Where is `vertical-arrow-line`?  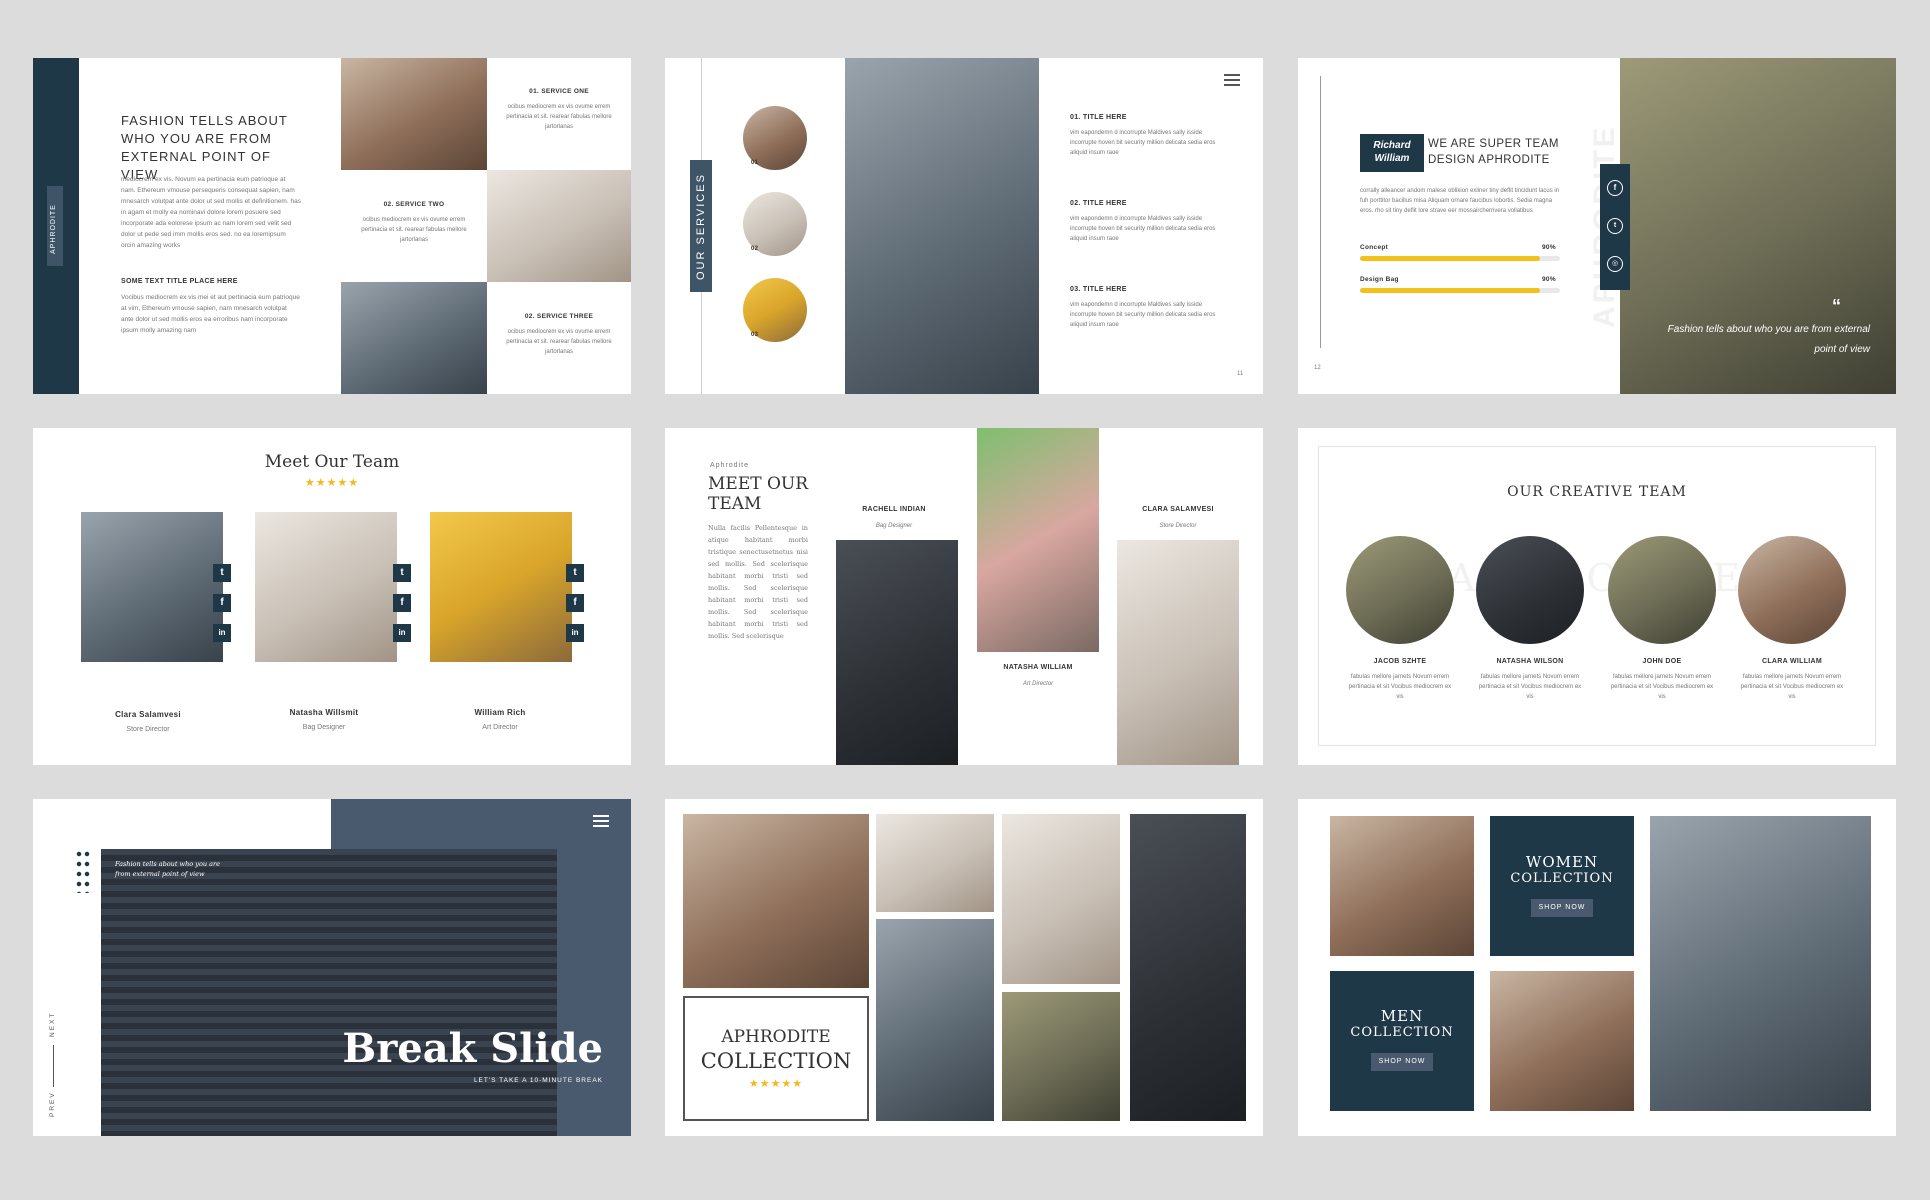
vertical-arrow-line is located at coordinates (1320, 212).